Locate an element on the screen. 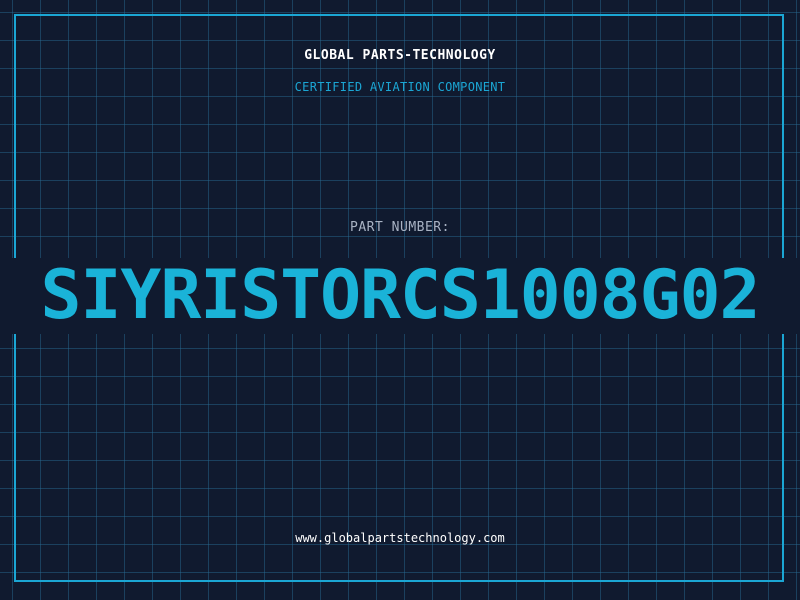 Image resolution: width=800 pixels, height=600 pixels. certification-subtitle: CERTIFIED AVIATION COMPONENT is located at coordinates (400, 87).